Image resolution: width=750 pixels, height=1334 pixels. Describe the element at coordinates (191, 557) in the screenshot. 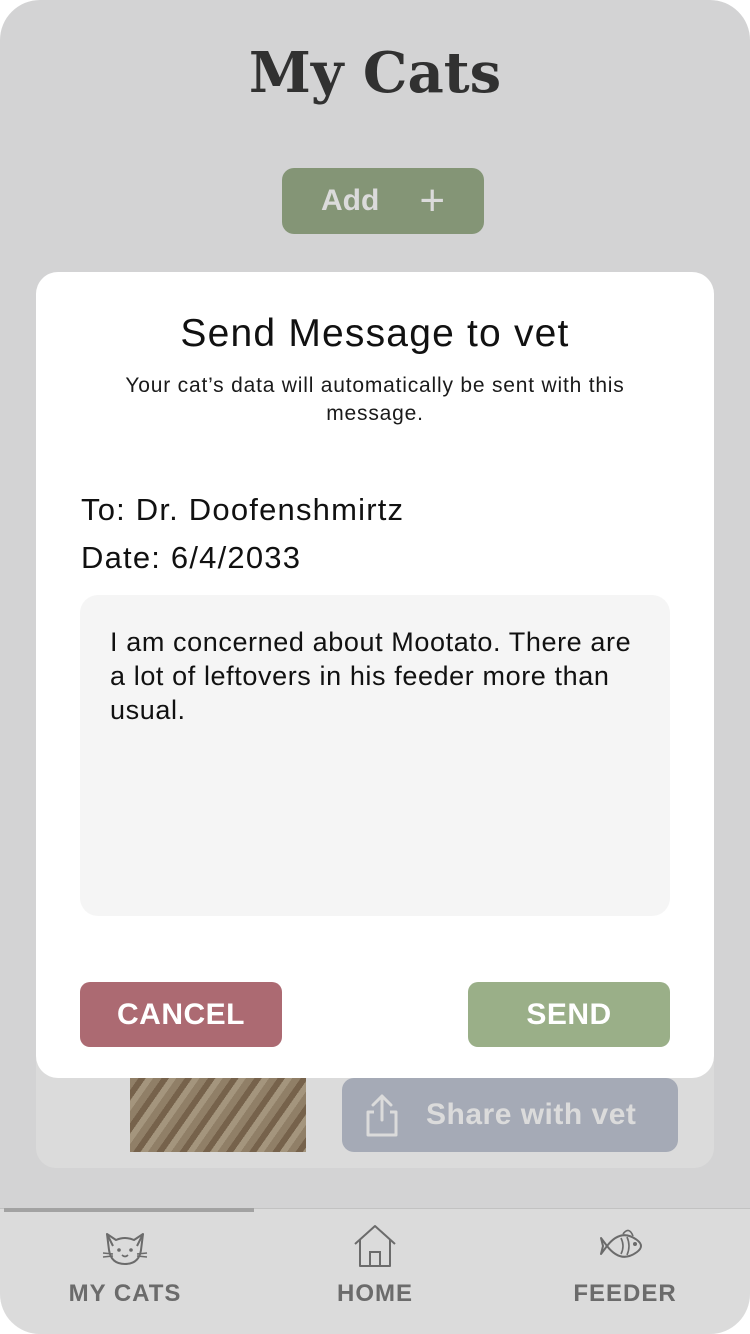

I see `date-line: Date: 6/4/2033` at that location.